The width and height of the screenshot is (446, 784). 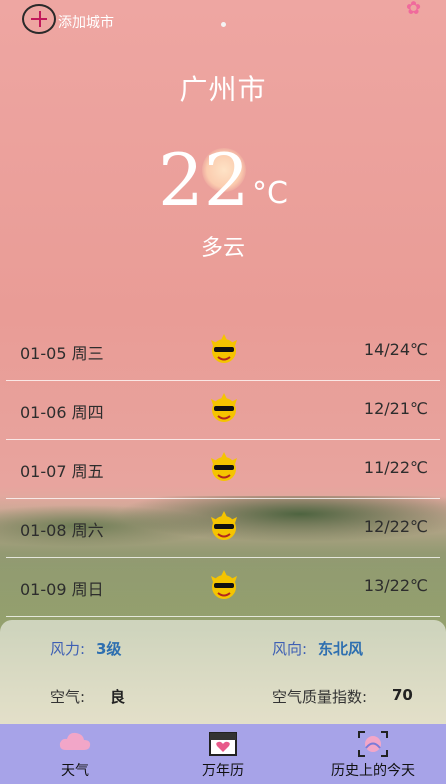 What do you see at coordinates (373, 771) in the screenshot?
I see `tab-history-label: 历史上的今天` at bounding box center [373, 771].